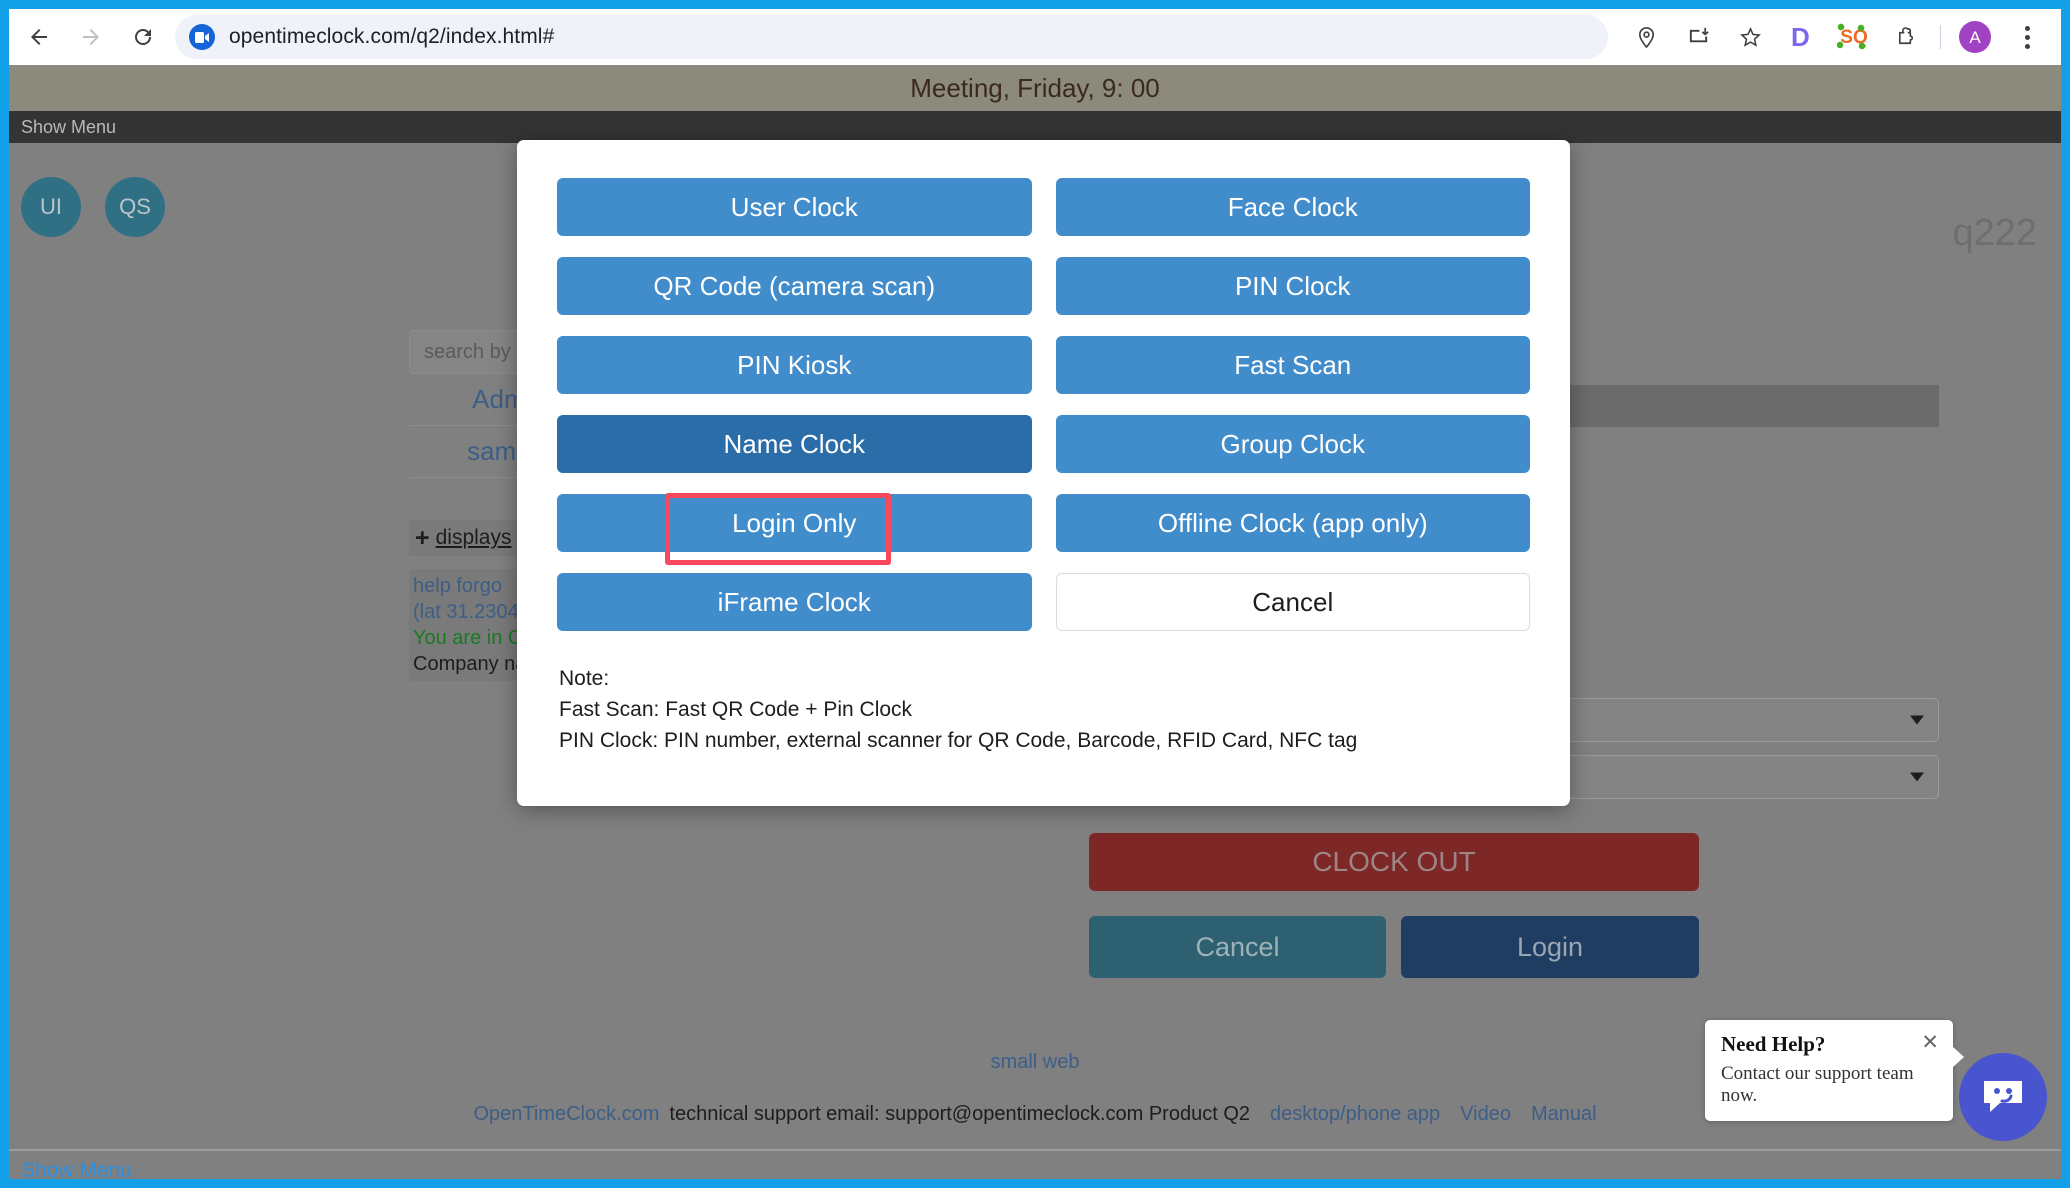 The height and width of the screenshot is (1188, 2070). What do you see at coordinates (794, 602) in the screenshot?
I see `iframe-clock-button: iFrame Clock` at bounding box center [794, 602].